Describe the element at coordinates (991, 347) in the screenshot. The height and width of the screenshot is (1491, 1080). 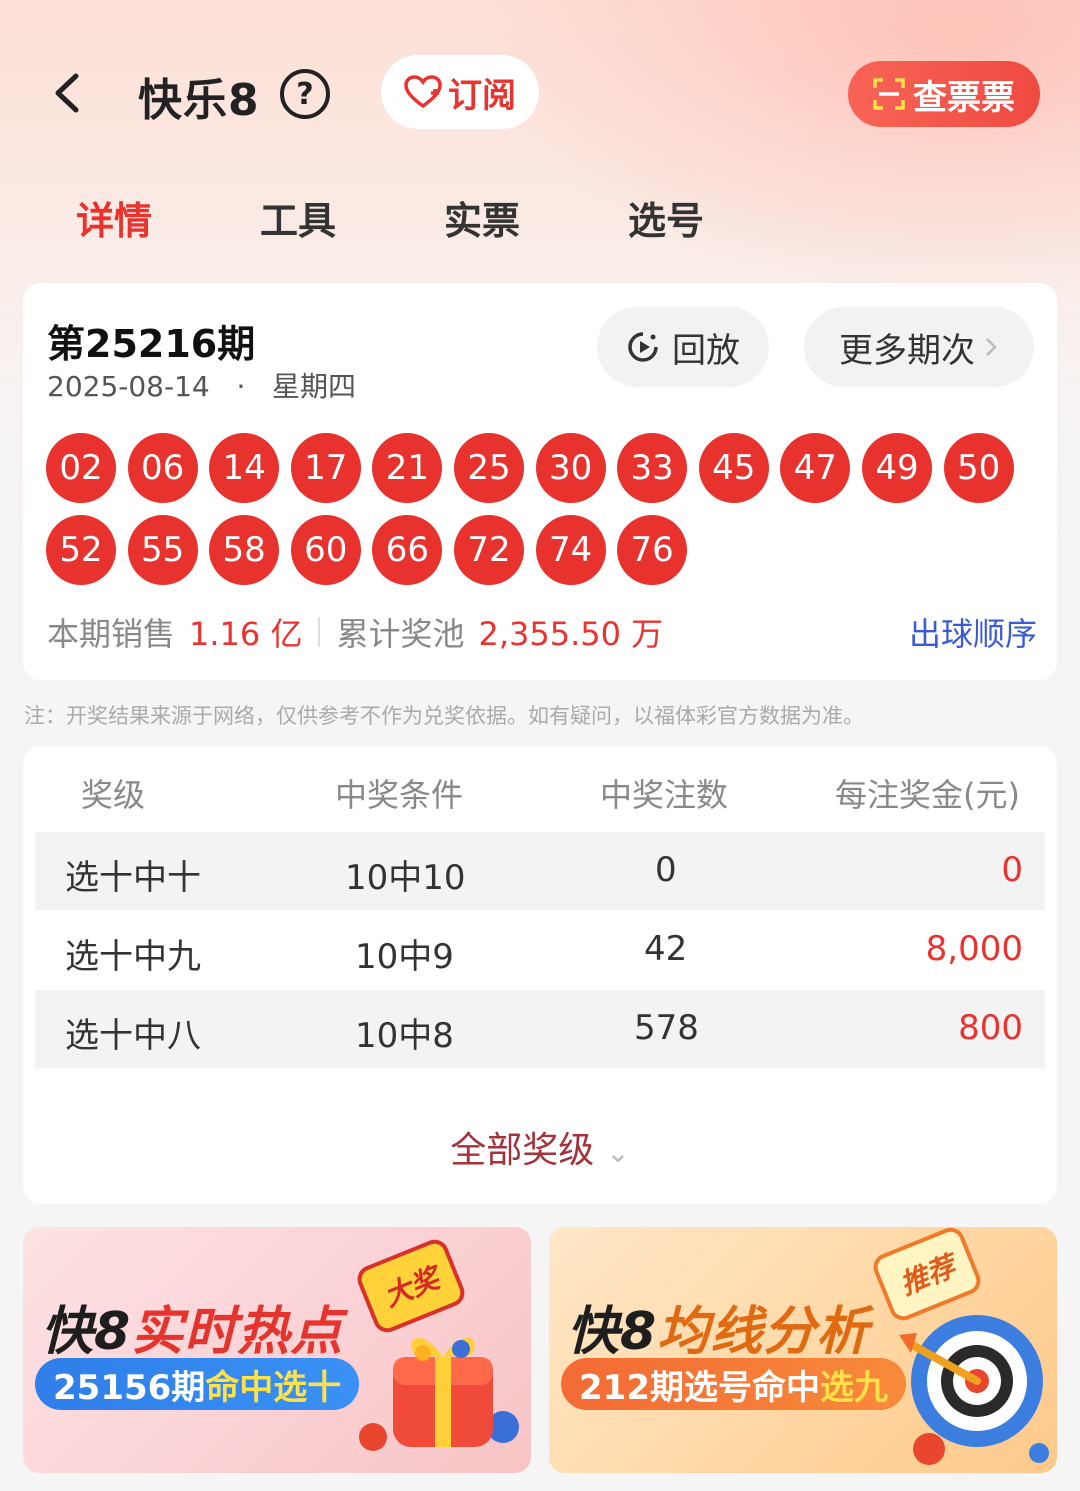
I see `chevron-right-icon` at that location.